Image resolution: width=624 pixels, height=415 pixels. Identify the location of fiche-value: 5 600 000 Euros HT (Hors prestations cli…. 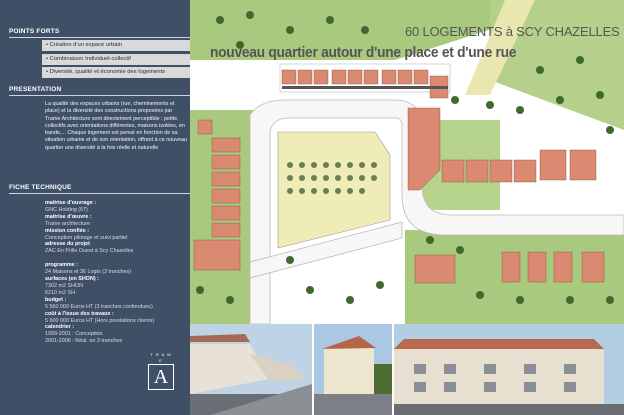
(100, 320).